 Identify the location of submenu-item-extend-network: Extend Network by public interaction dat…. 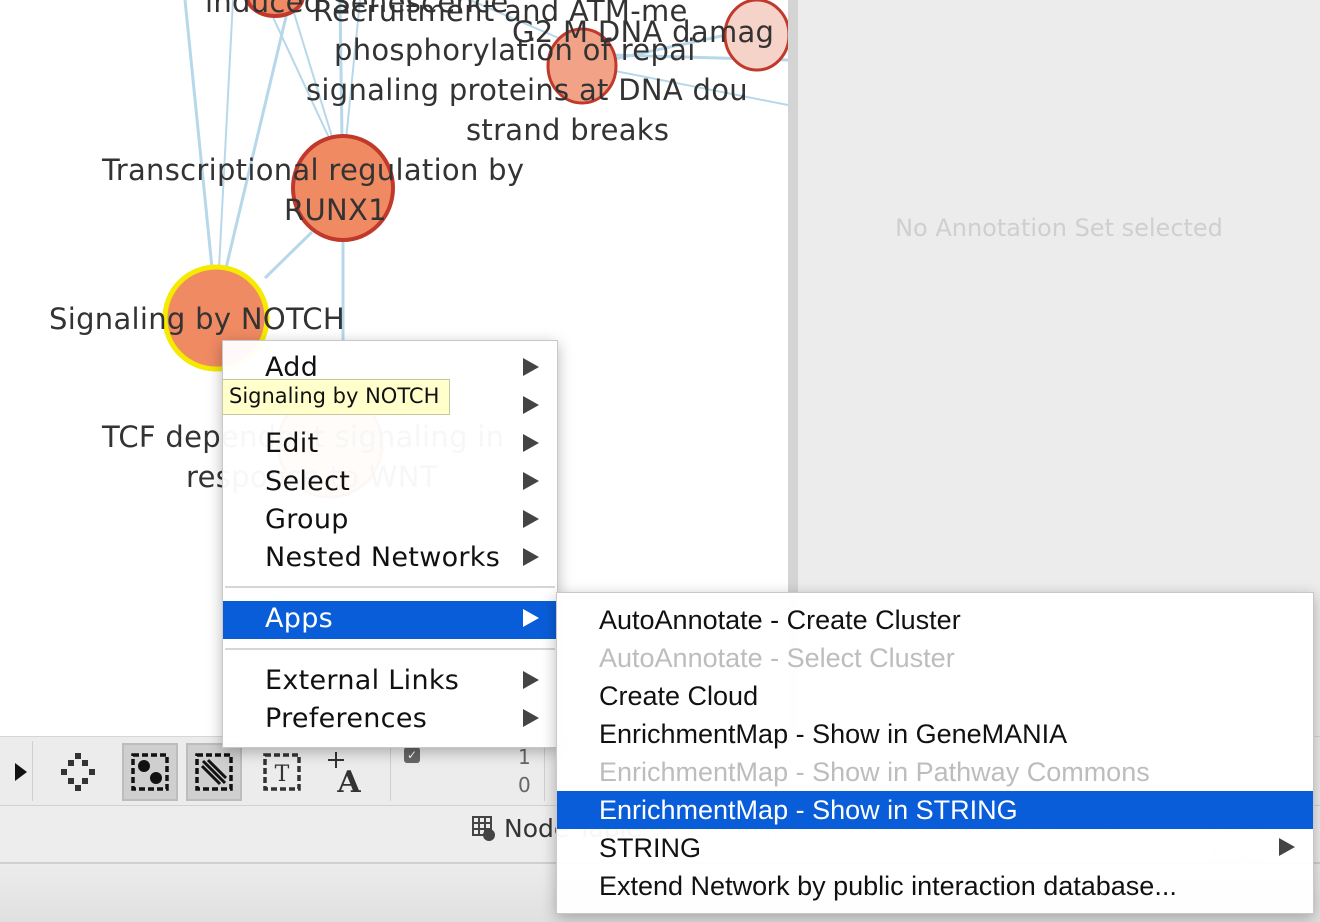
(935, 886).